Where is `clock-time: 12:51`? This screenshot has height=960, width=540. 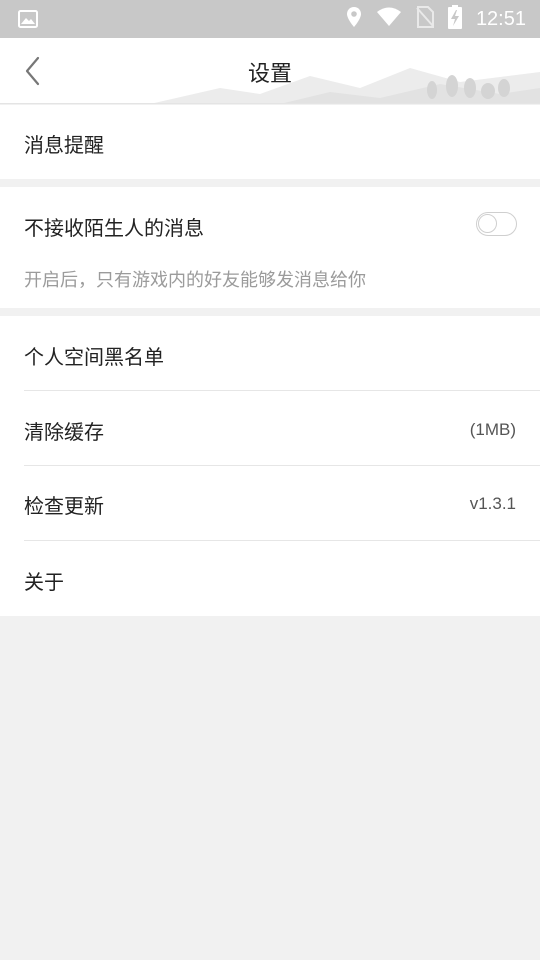 clock-time: 12:51 is located at coordinates (500, 18).